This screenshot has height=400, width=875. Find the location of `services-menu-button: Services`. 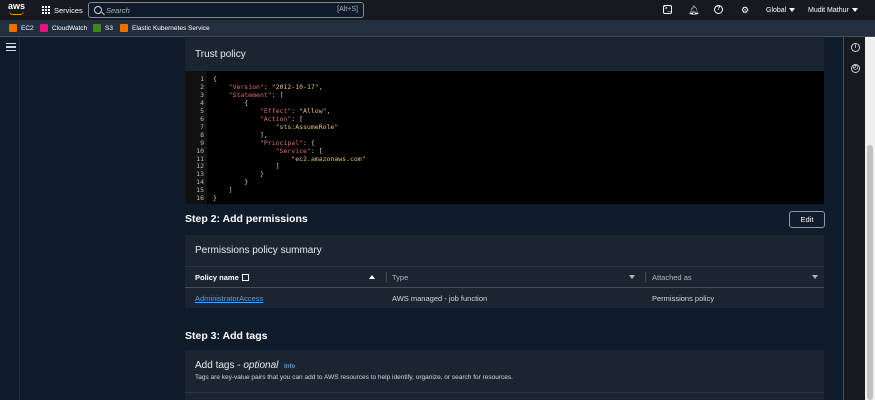

services-menu-button: Services is located at coordinates (62, 10).